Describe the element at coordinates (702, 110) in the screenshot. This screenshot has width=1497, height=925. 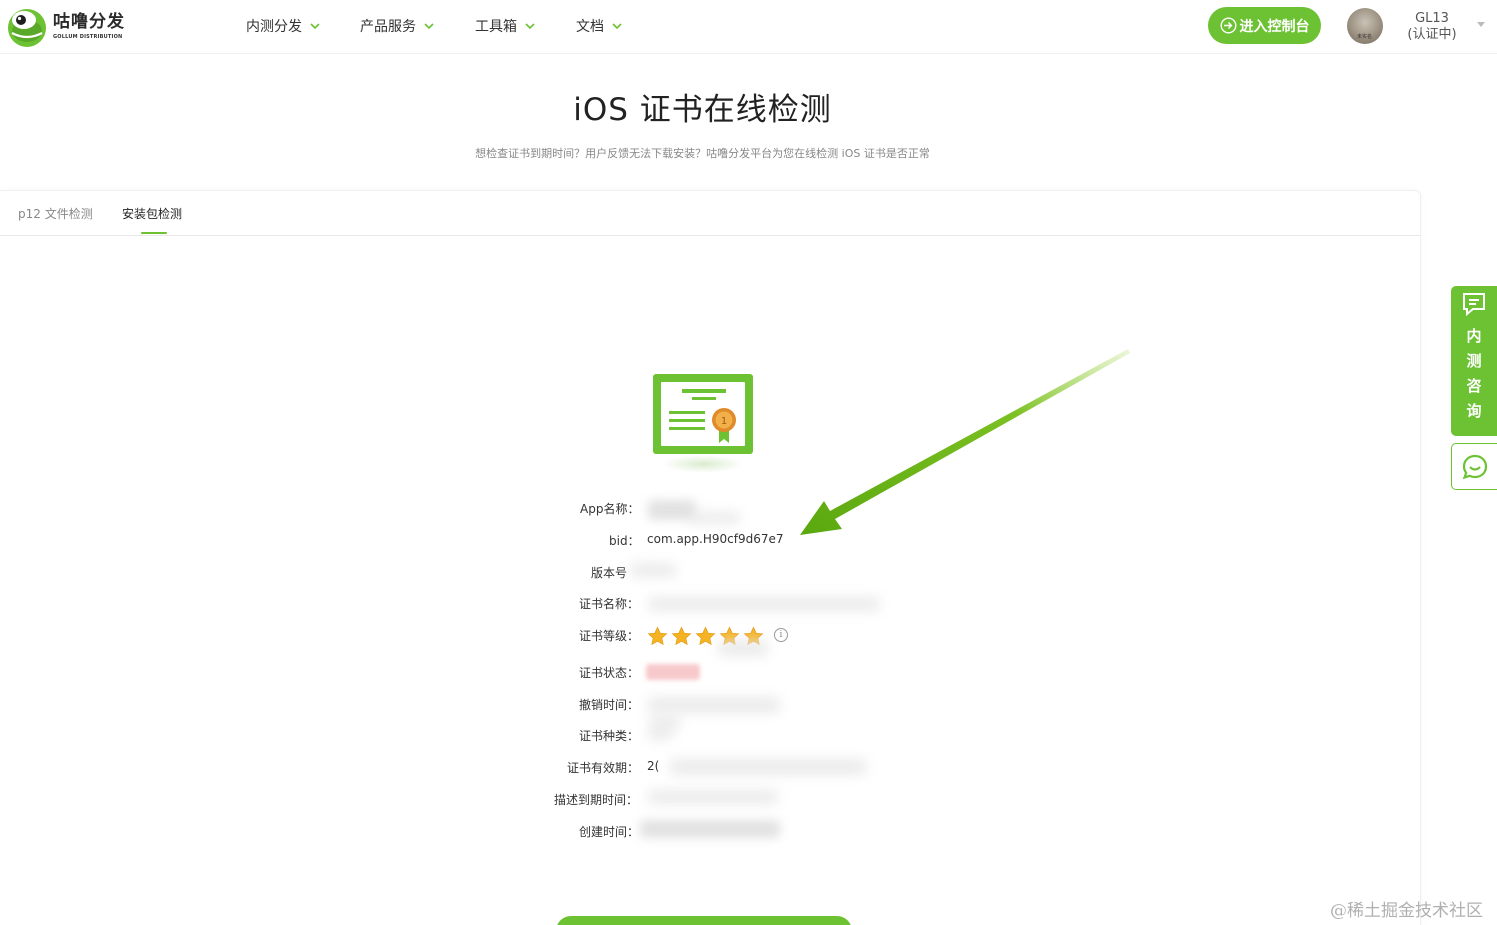
I see `page-title: iOS 证书在线检测` at that location.